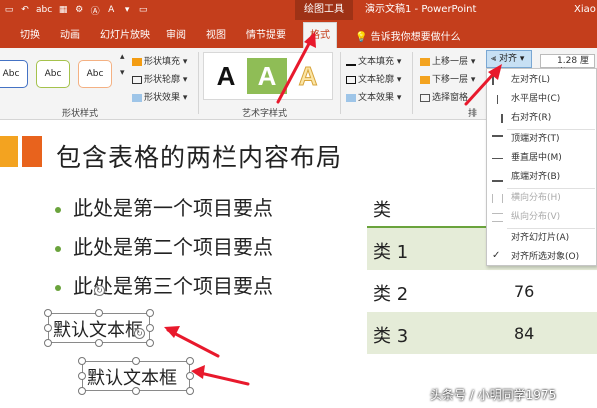 The image size is (597, 408). Describe the element at coordinates (541, 217) in the screenshot. I see `menu-distribute-vertical: 纵向分布(V)` at that location.